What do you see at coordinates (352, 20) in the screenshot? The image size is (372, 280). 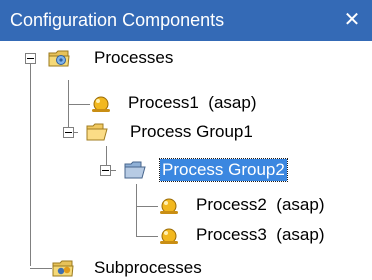 I see `close-icon: ✕` at bounding box center [352, 20].